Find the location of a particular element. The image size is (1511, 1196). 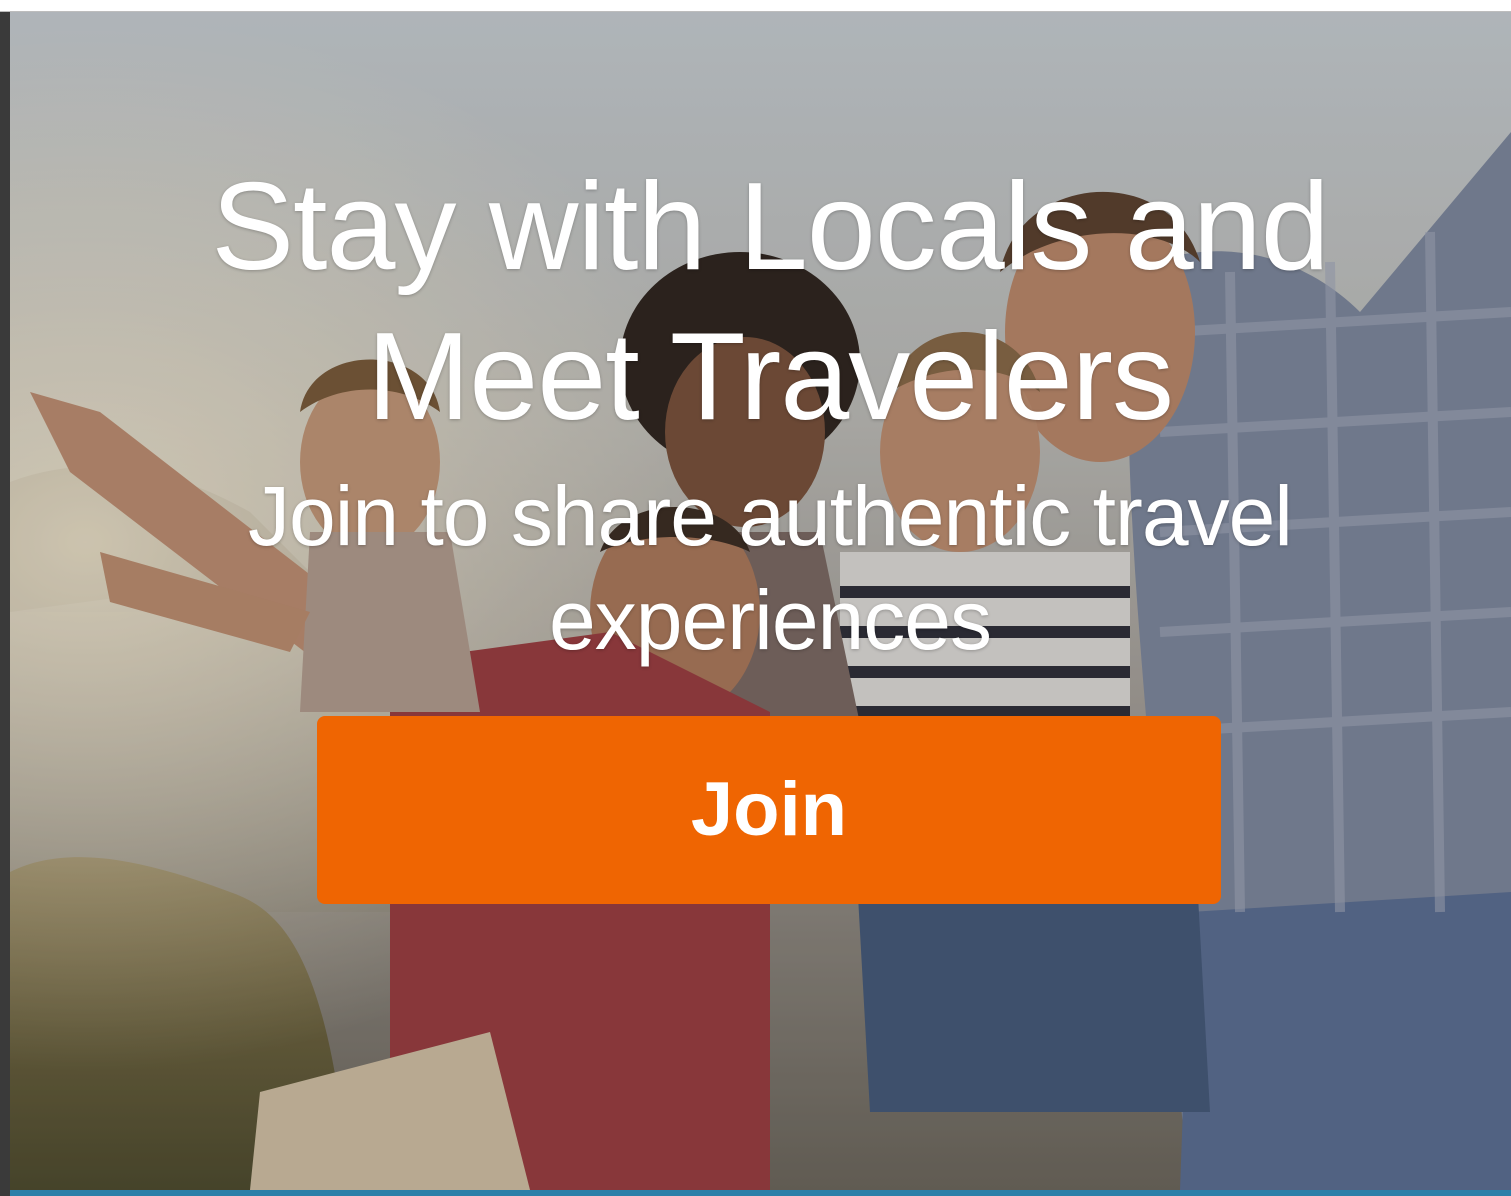

join-button: Join is located at coordinates (769, 810).